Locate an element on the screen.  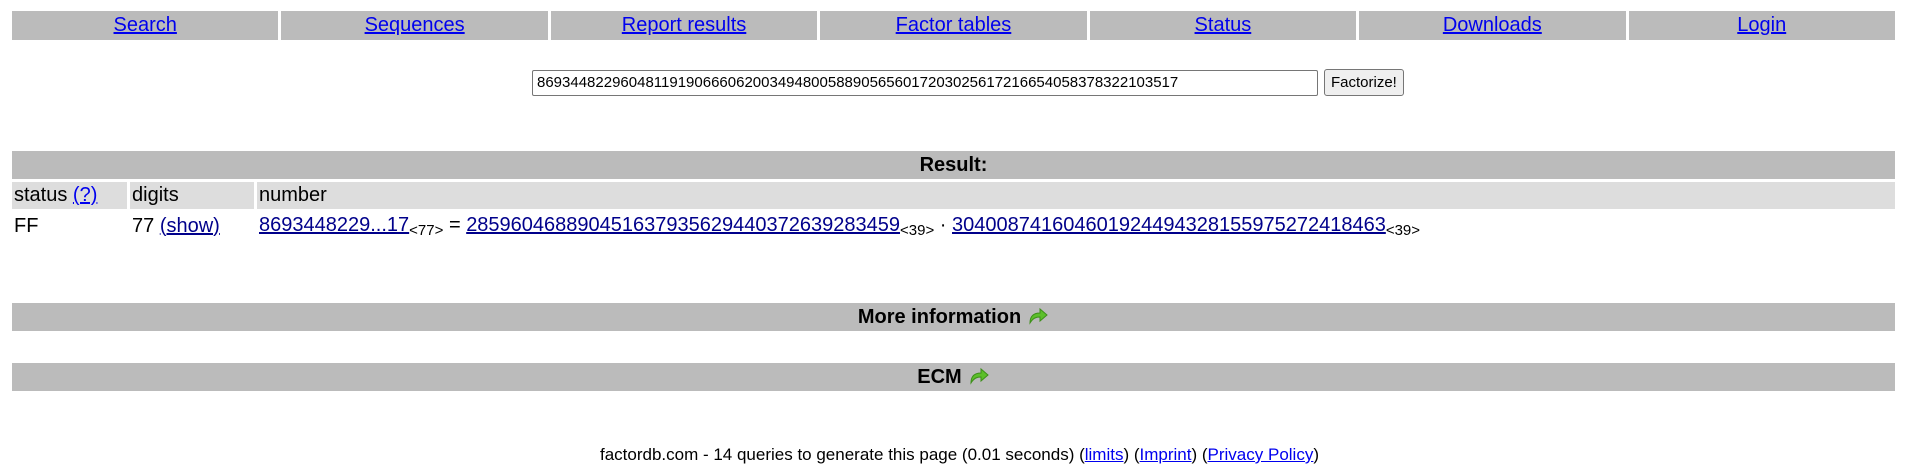
equals-sign: = is located at coordinates (454, 224).